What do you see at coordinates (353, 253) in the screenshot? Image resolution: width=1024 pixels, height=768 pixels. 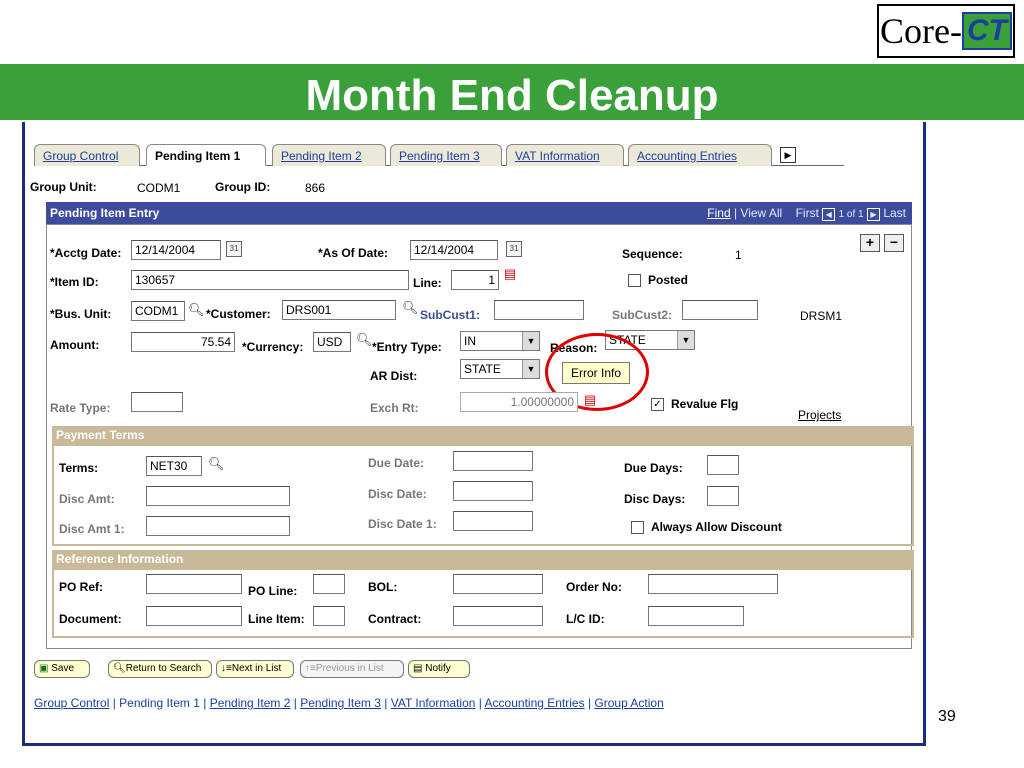 I see `as-of-date-label: *As Of Date:` at bounding box center [353, 253].